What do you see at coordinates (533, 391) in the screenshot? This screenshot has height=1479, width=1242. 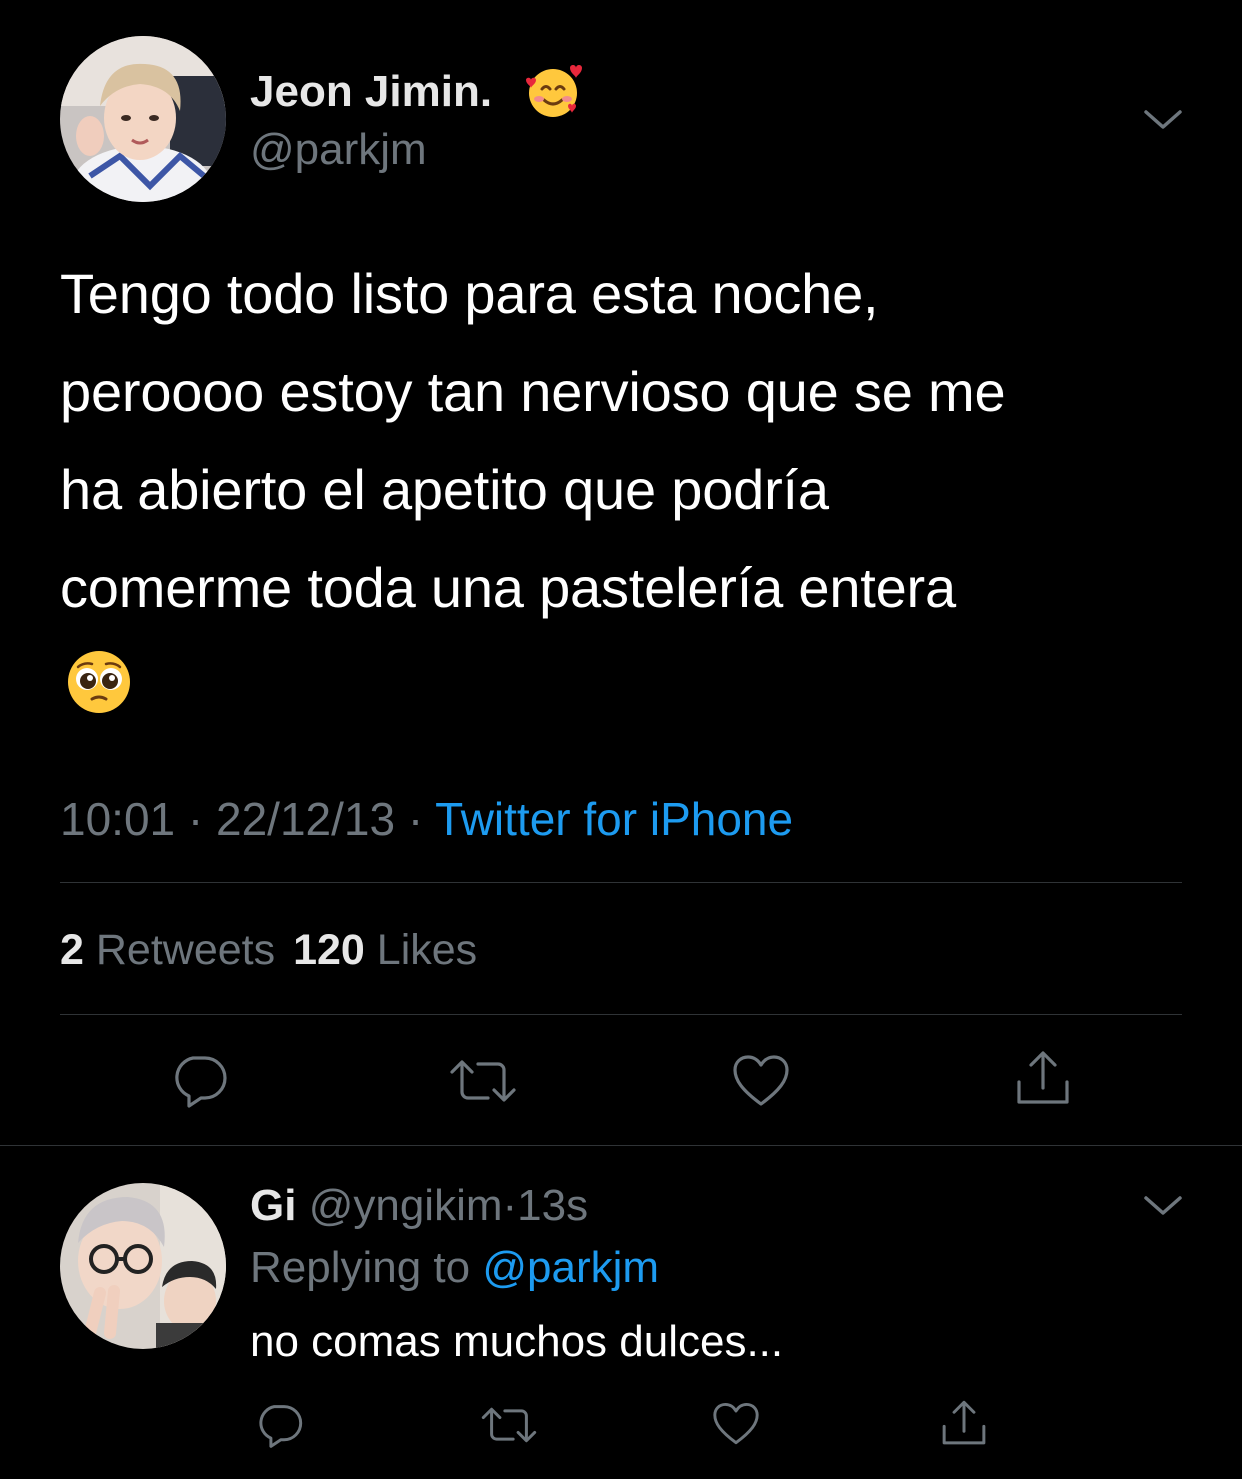 I see `tweet-text-line: peroooo estoy tan nervioso que se me` at bounding box center [533, 391].